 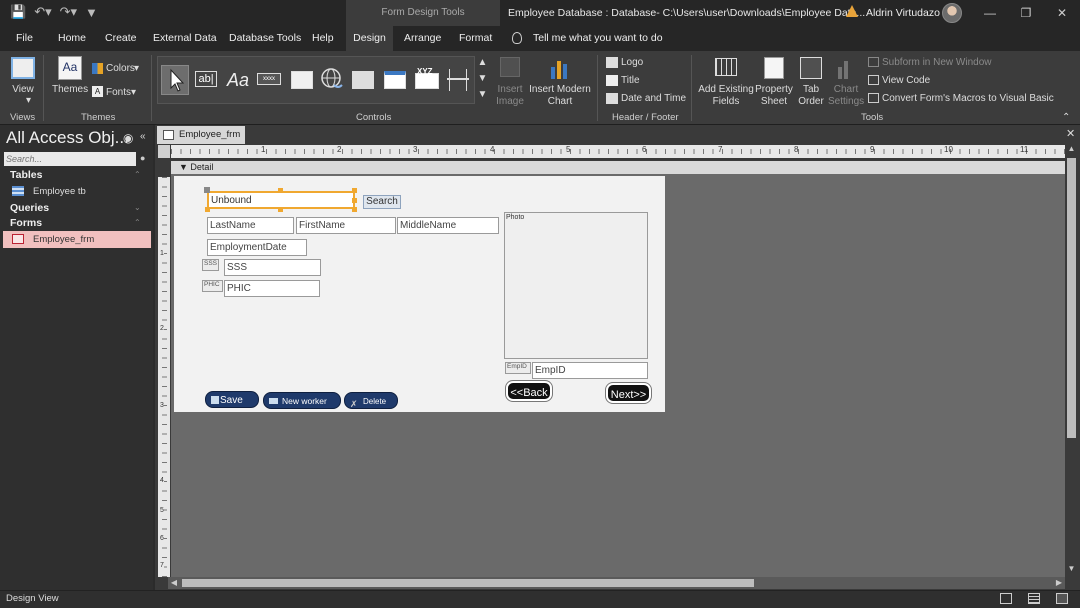 What do you see at coordinates (382, 202) in the screenshot?
I see `search-button: Search` at bounding box center [382, 202].